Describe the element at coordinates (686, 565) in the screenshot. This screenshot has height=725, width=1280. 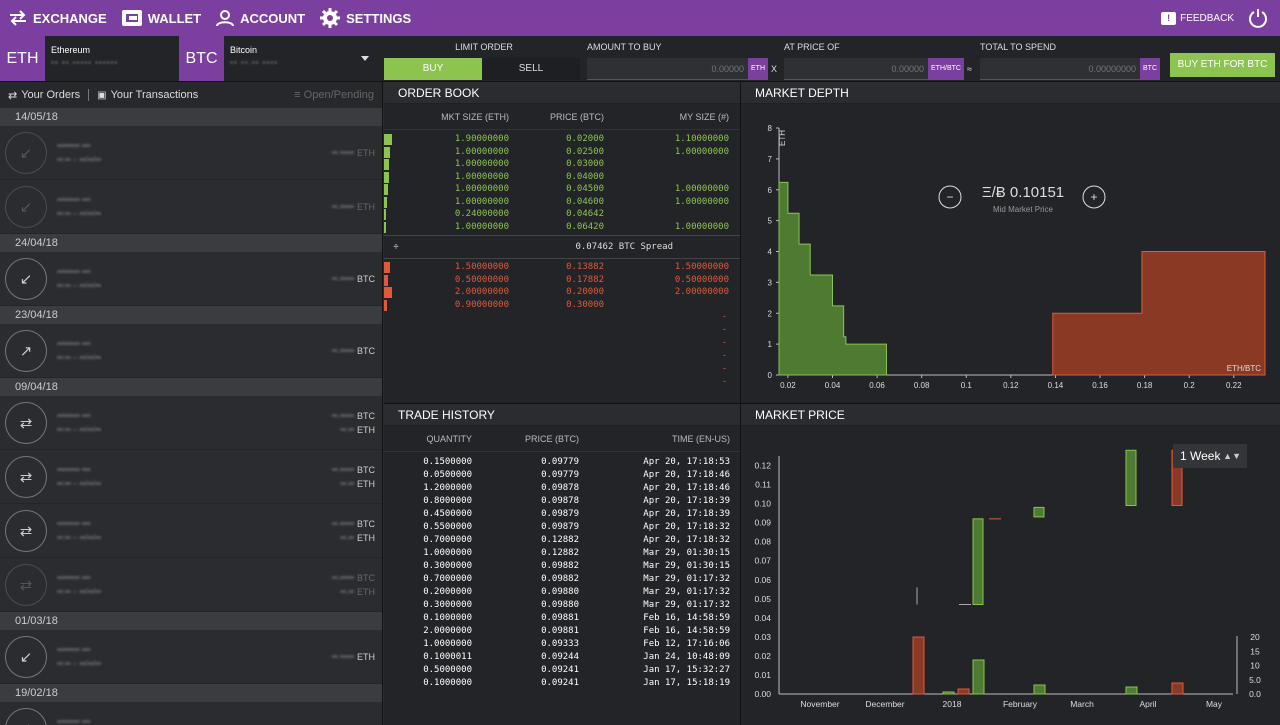
I see `trade-time: Mar 29, 01:30:15` at that location.